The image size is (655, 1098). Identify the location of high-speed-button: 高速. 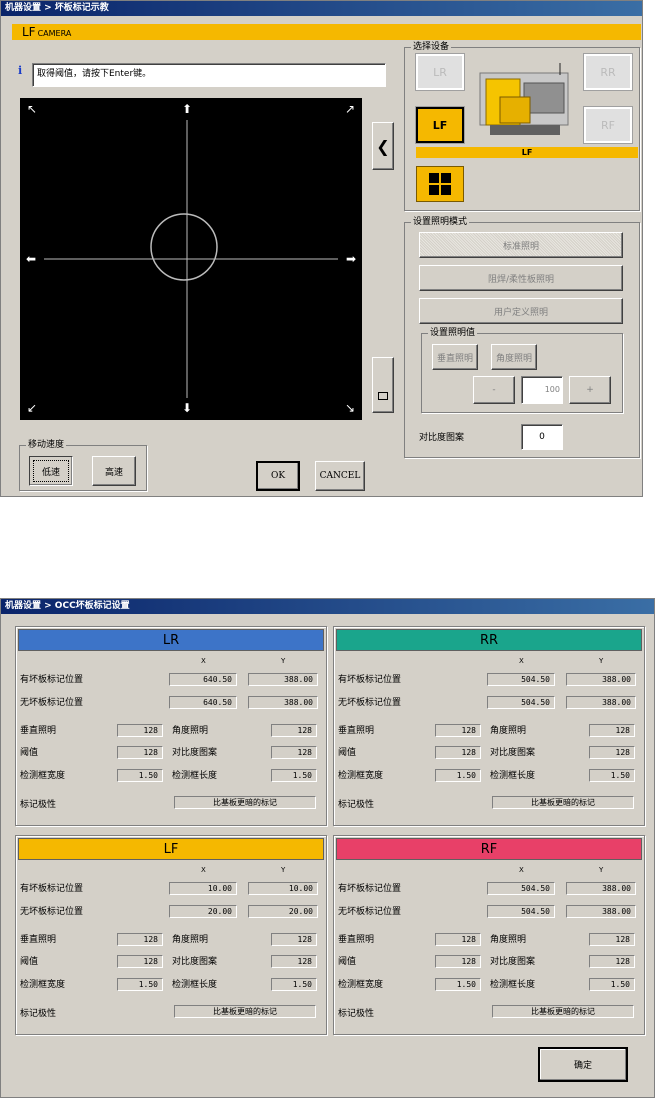
(114, 471).